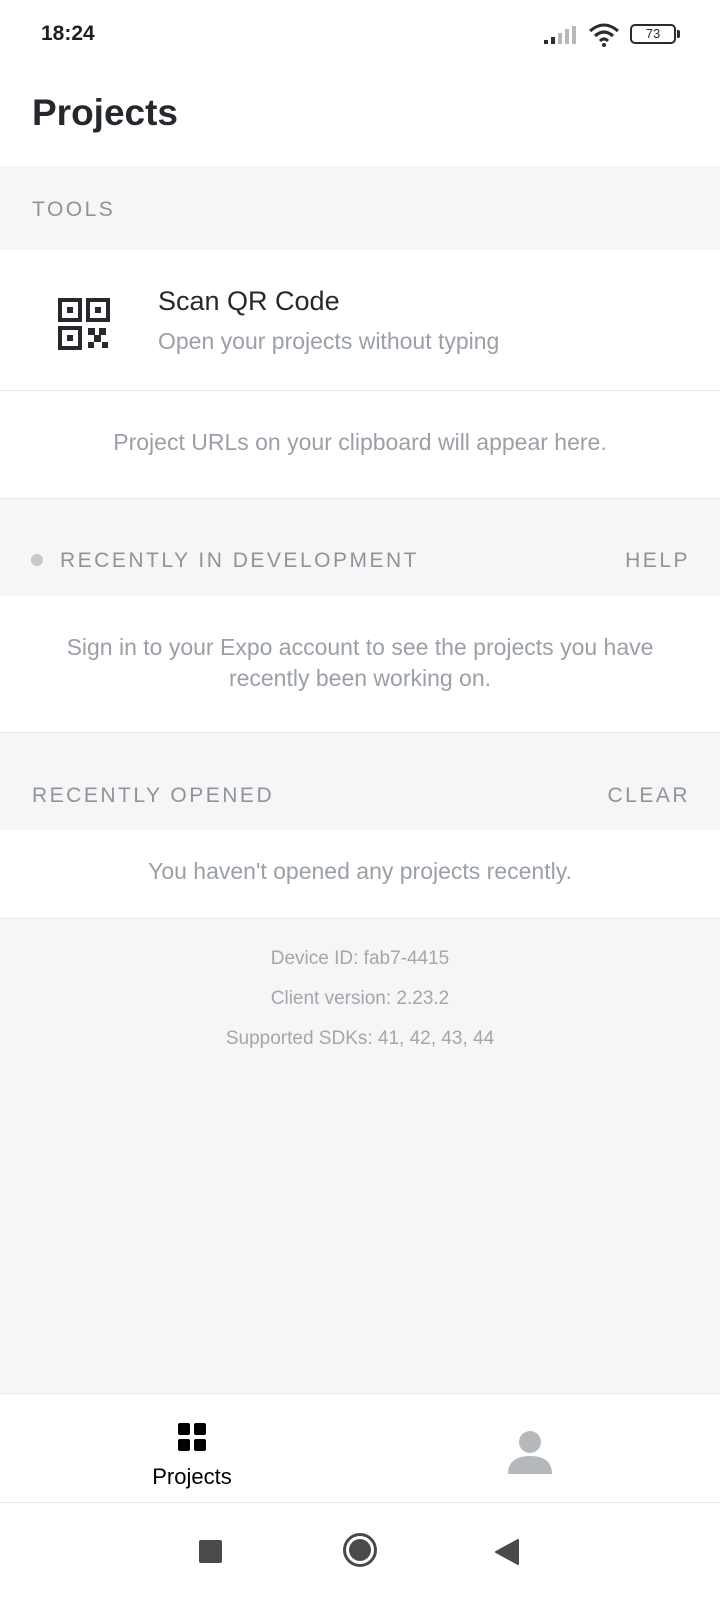 The height and width of the screenshot is (1600, 720). I want to click on wifi-icon, so click(604, 35).